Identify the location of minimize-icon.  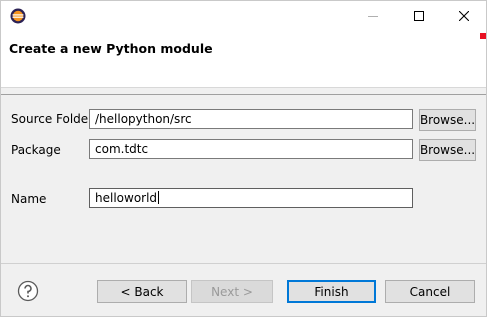
(373, 16).